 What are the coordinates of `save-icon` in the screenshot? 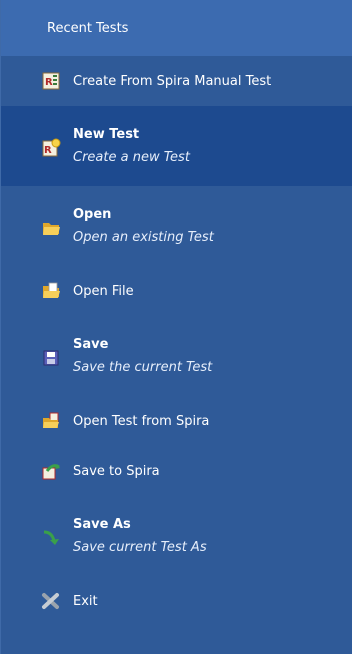 It's located at (51, 358).